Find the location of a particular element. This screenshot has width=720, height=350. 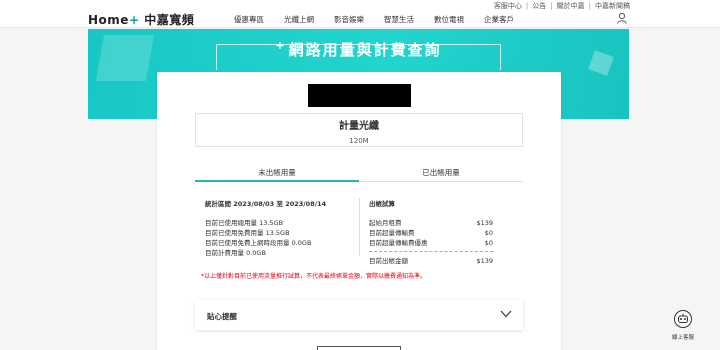

nav-item-entertainment: 影音娛樂 is located at coordinates (349, 19).